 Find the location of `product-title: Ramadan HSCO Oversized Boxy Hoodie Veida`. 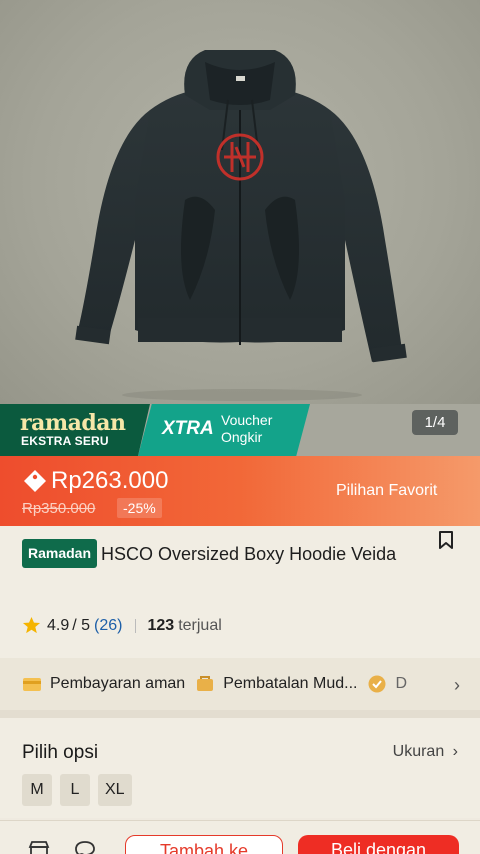

product-title: Ramadan HSCO Oversized Boxy Hoodie Veida is located at coordinates (219, 553).